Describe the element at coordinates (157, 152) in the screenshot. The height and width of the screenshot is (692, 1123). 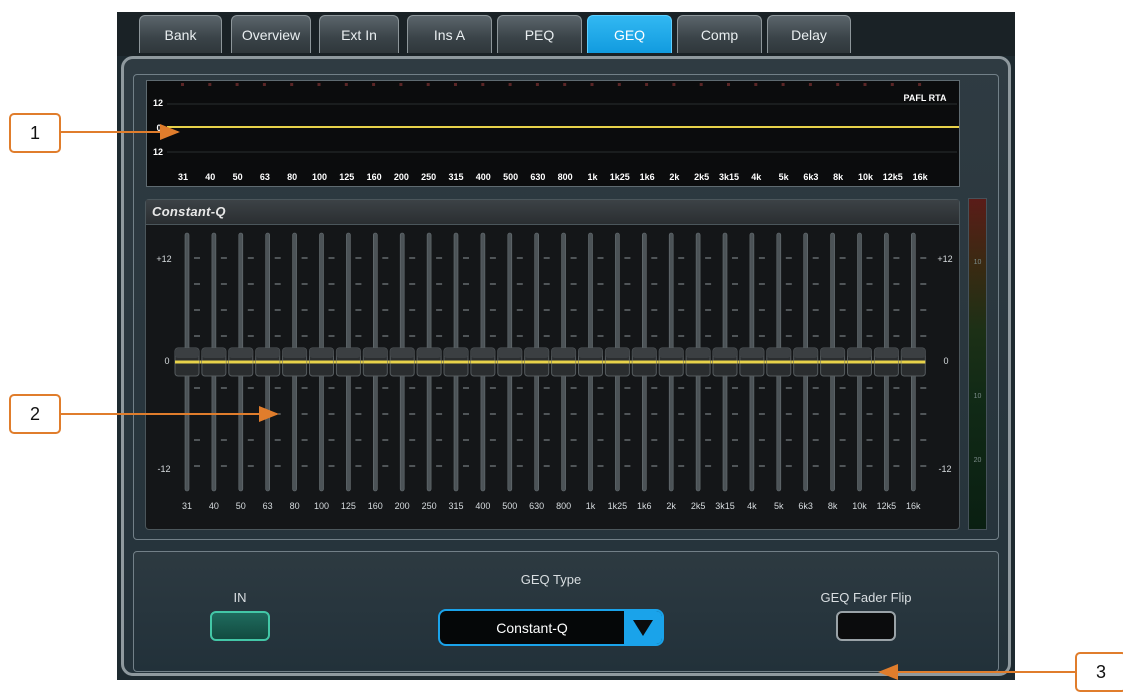
I see `rta-scale-bottom: 12` at that location.